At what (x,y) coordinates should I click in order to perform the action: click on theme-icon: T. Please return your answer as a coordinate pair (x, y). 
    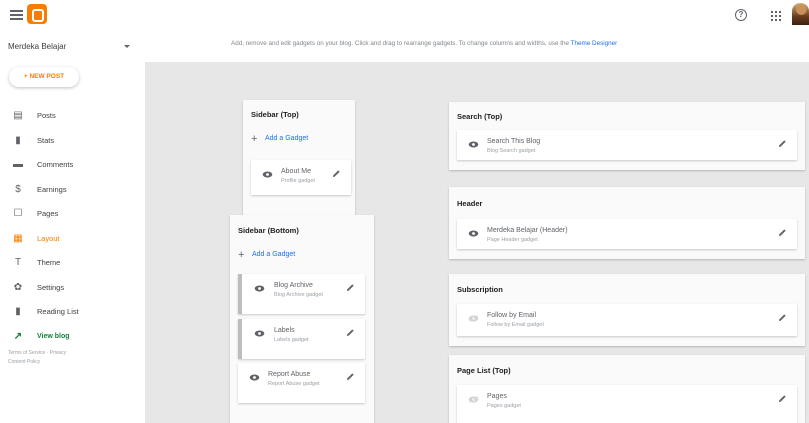
    Looking at the image, I should click on (18, 262).